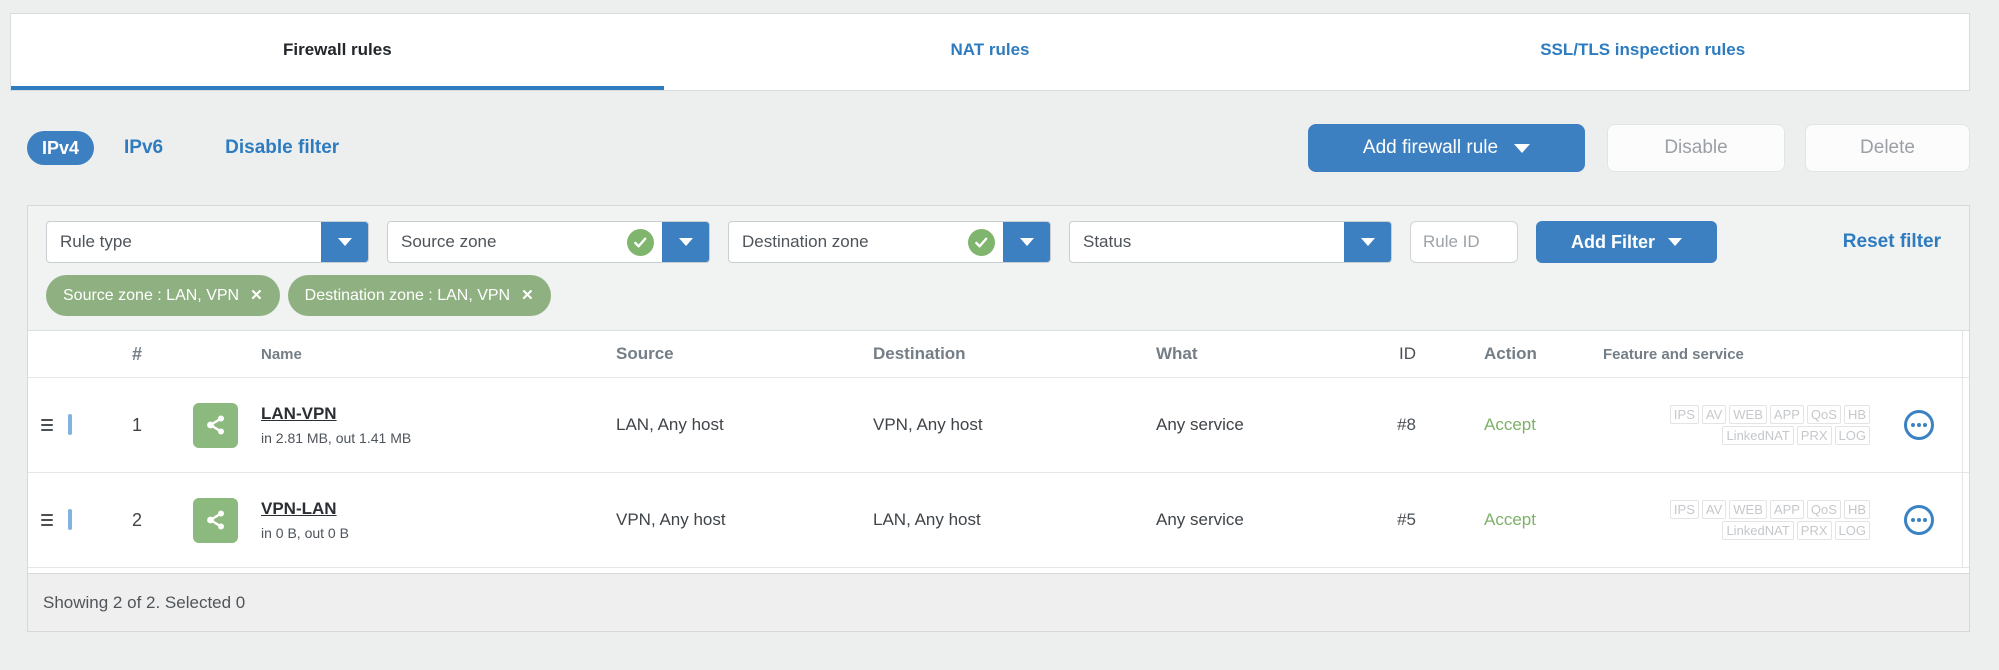 This screenshot has width=1999, height=670. What do you see at coordinates (337, 52) in the screenshot?
I see `tab-firewall-rules: Firewall rules` at bounding box center [337, 52].